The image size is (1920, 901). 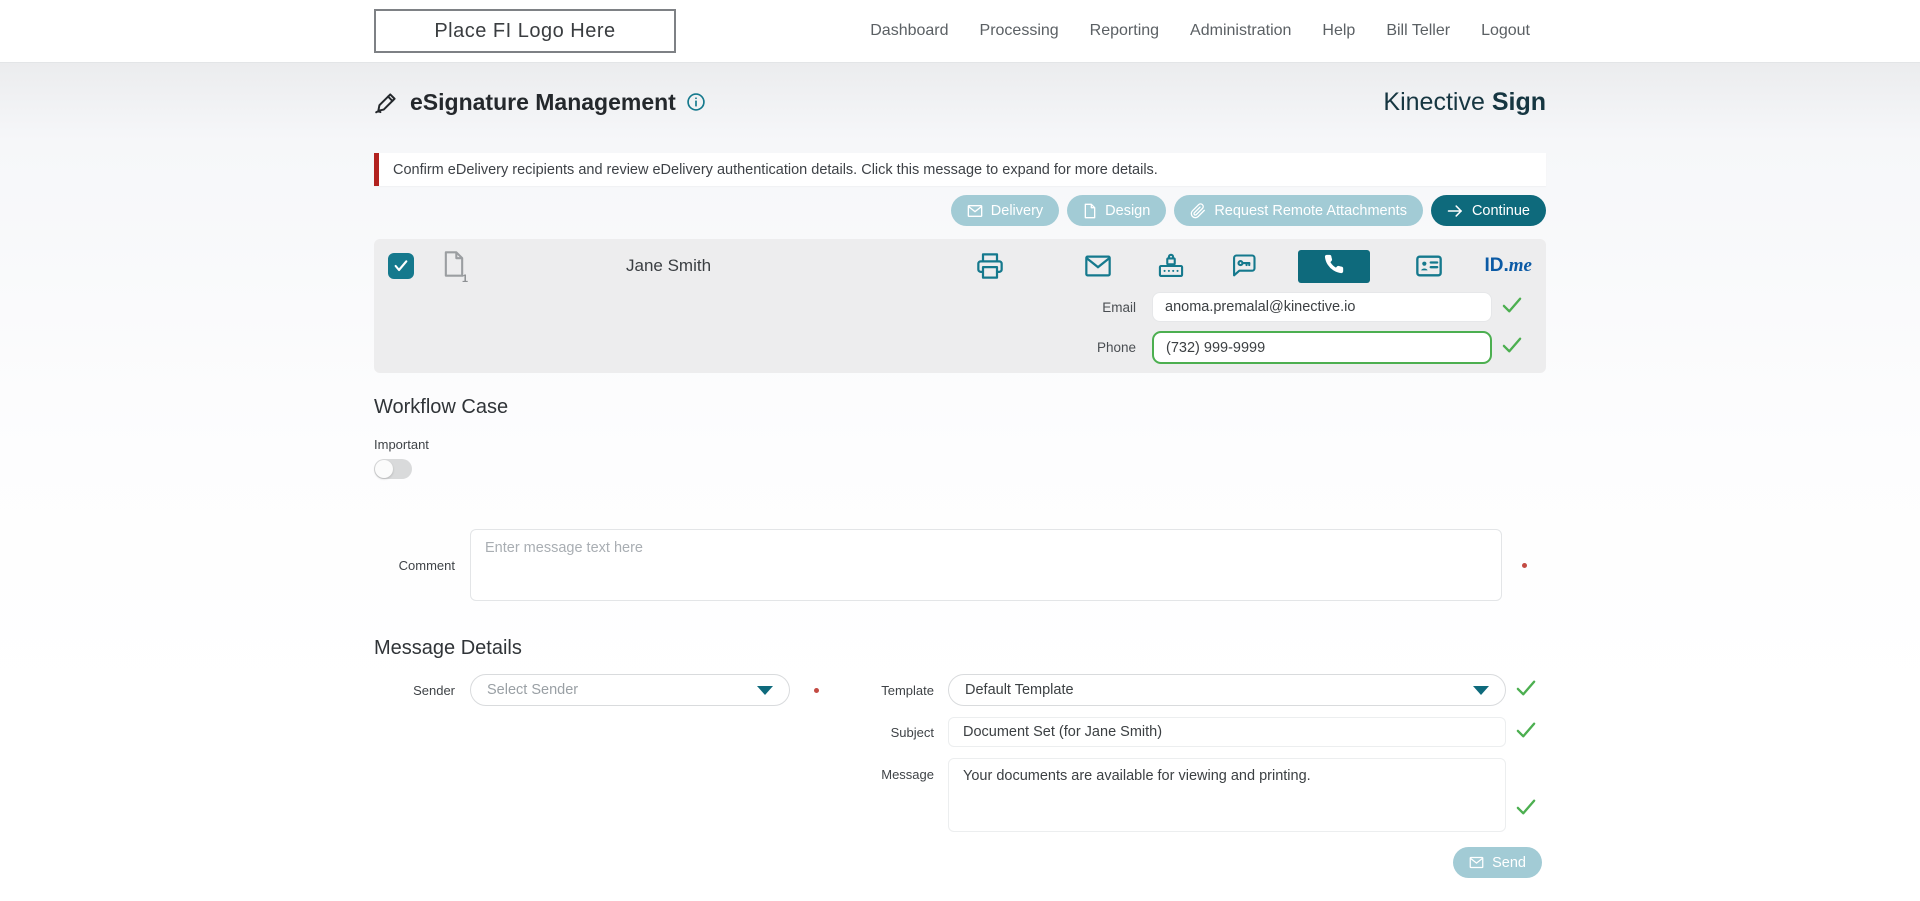 What do you see at coordinates (1322, 347) in the screenshot?
I see `phone-input` at bounding box center [1322, 347].